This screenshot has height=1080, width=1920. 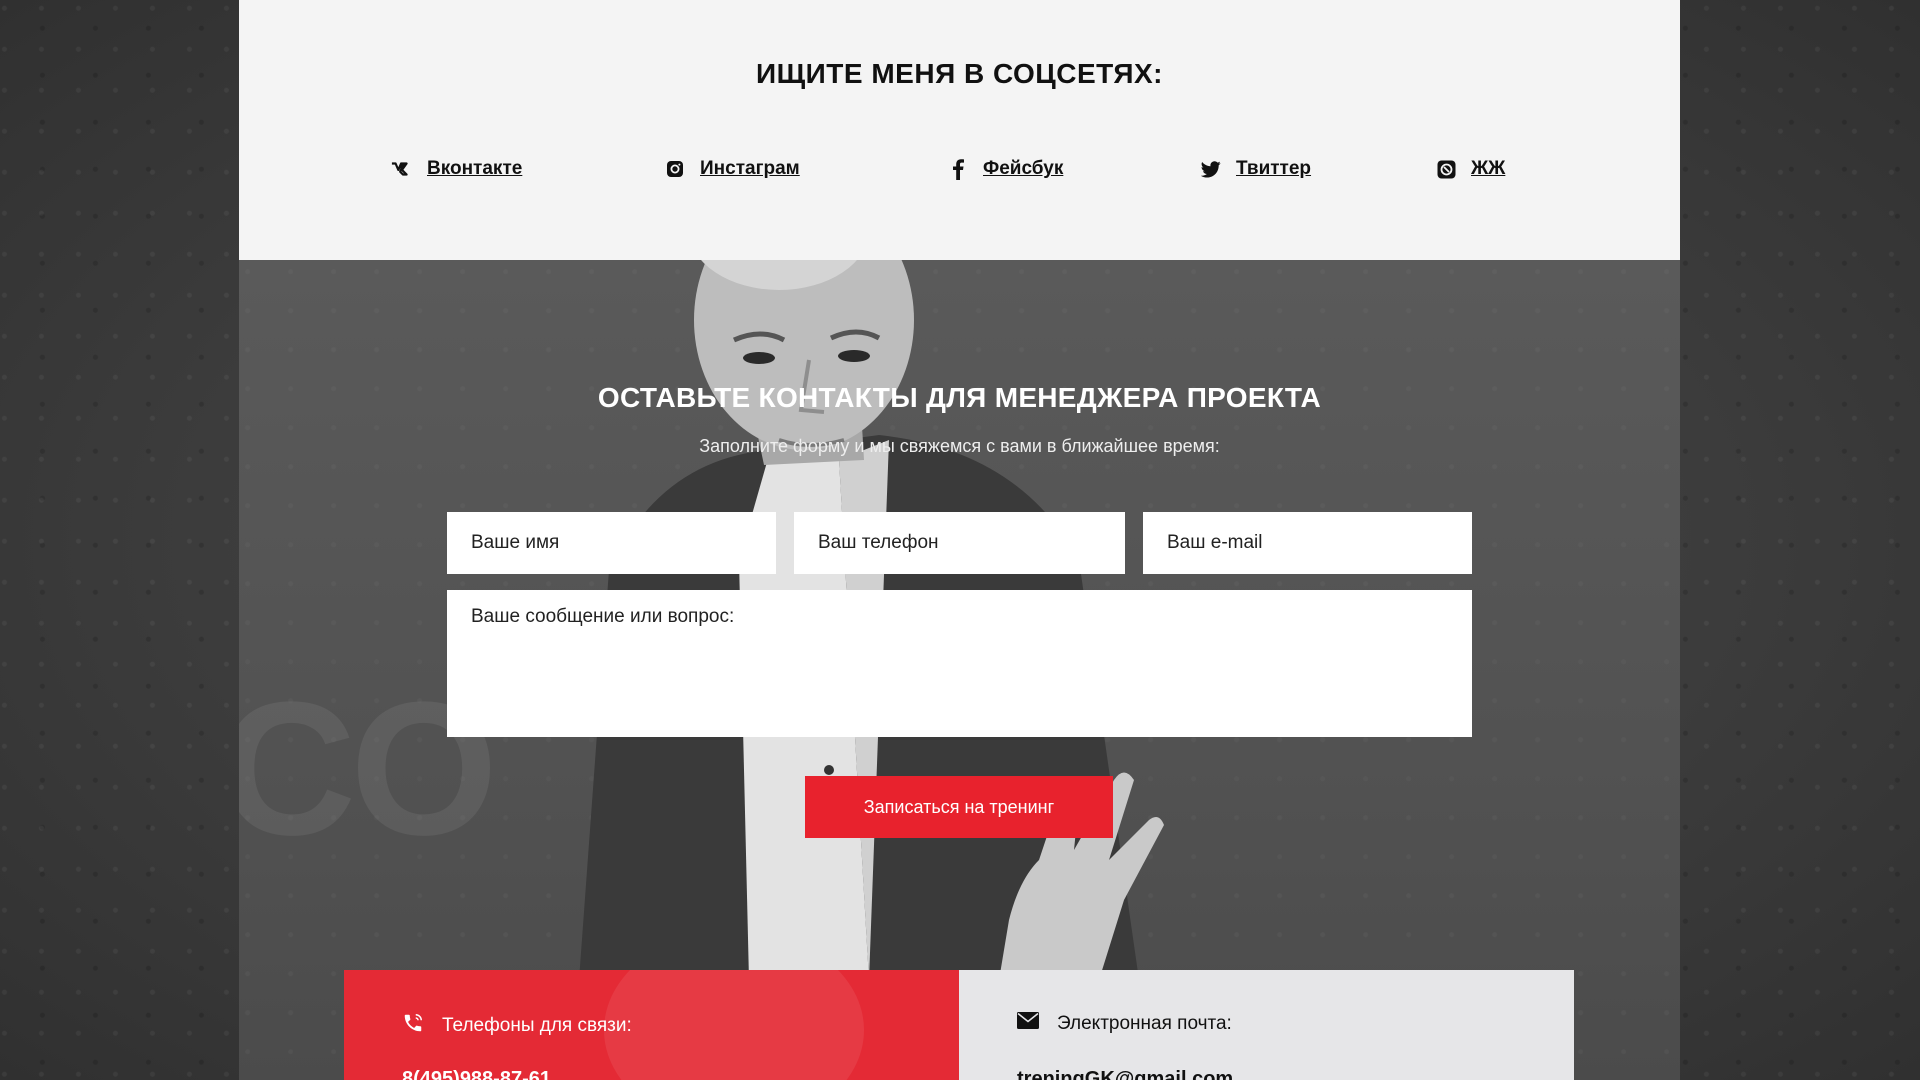 I want to click on social-link-label: Фейсбук, so click(x=1023, y=168).